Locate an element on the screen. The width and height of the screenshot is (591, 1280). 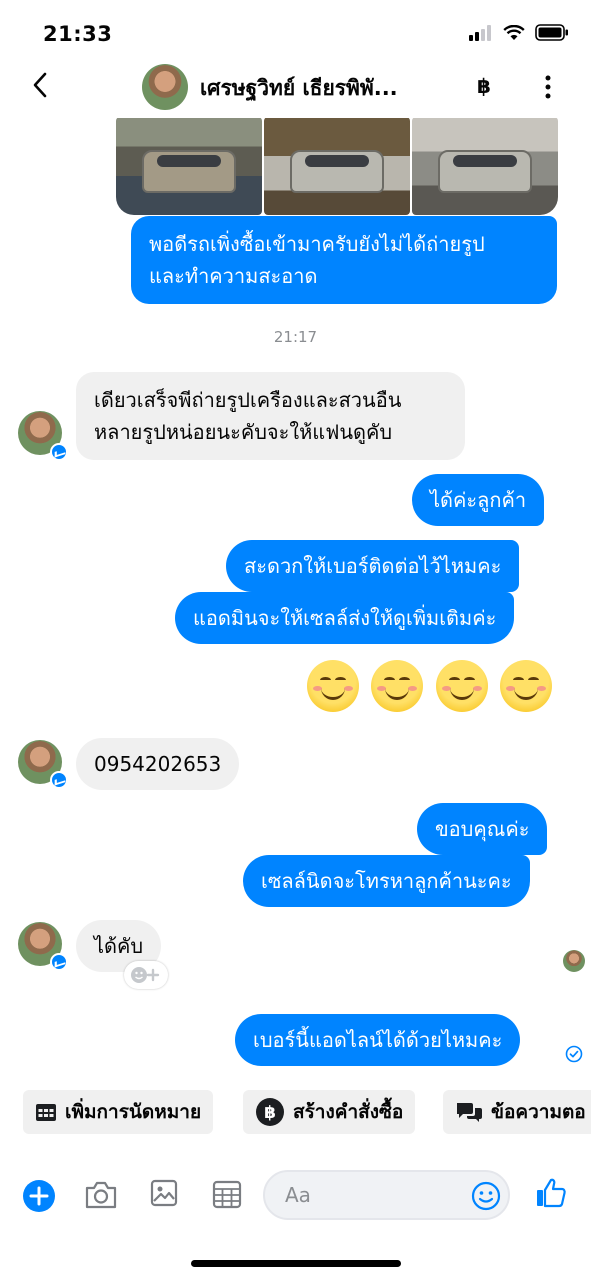
outgoing-message: แอดมินจะให้เซลล์ส่งให้ดูเพิ่มเติมค่ะ is located at coordinates (345, 618).